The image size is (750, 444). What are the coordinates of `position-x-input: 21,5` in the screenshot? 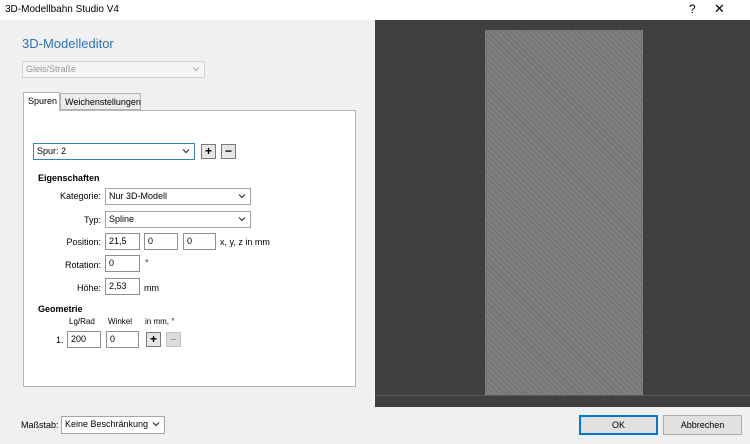 It's located at (122, 241).